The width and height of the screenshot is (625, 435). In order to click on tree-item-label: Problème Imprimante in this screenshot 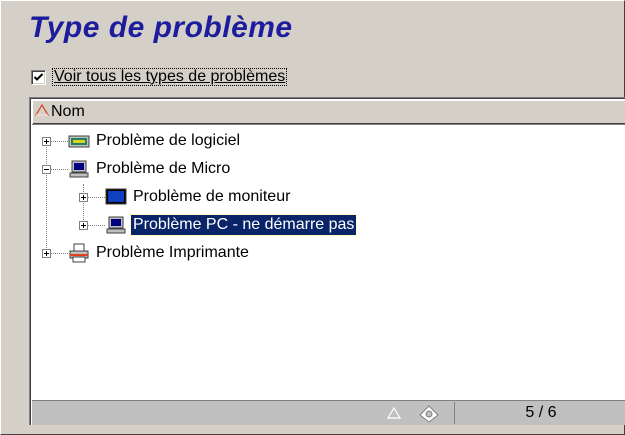, I will do `click(172, 252)`.